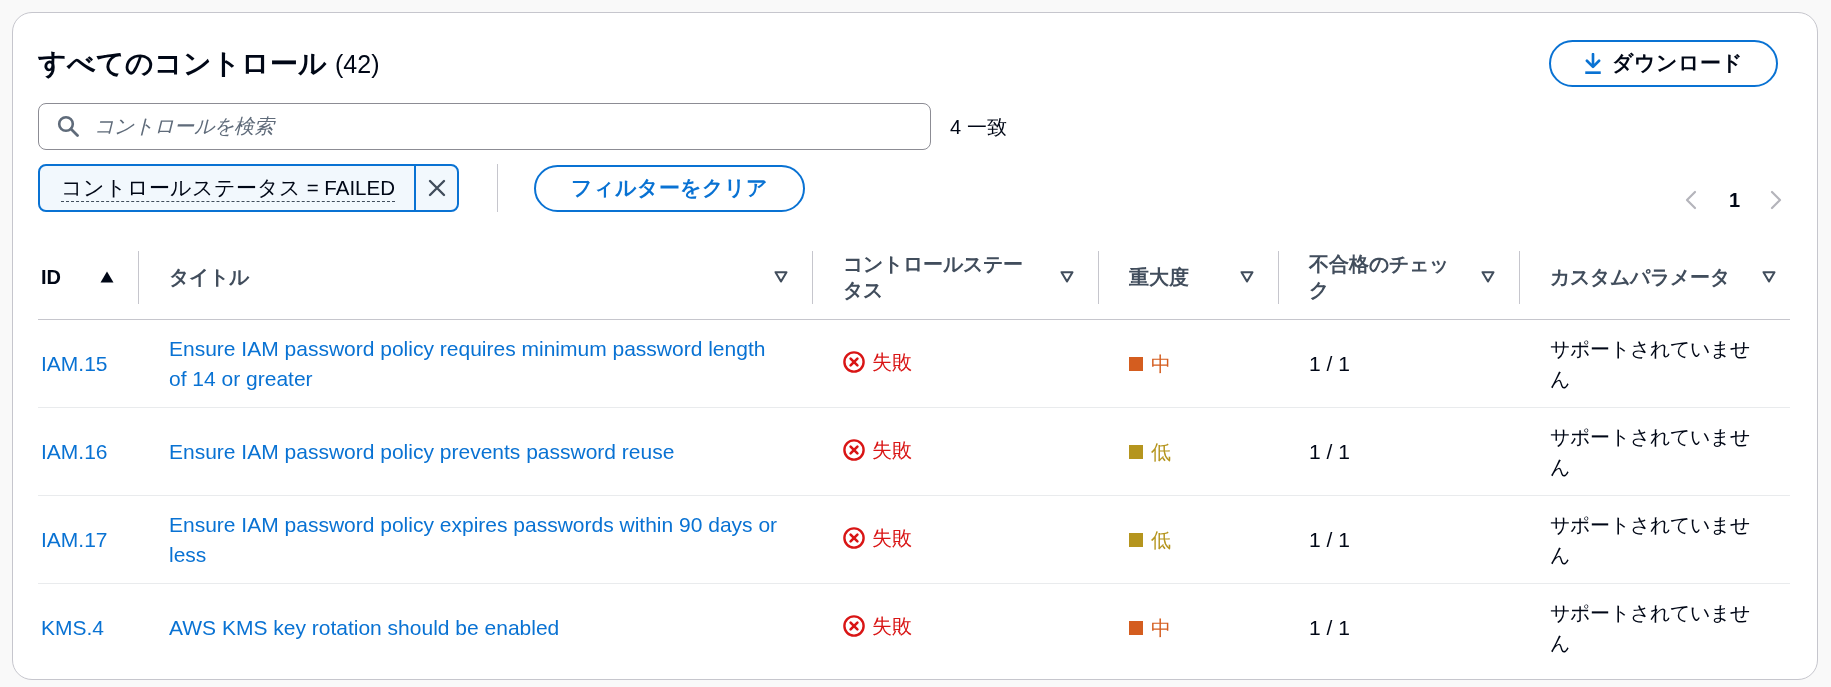 Image resolution: width=1831 pixels, height=687 pixels. What do you see at coordinates (1385, 277) in the screenshot?
I see `column-header: 不合格のチェック` at bounding box center [1385, 277].